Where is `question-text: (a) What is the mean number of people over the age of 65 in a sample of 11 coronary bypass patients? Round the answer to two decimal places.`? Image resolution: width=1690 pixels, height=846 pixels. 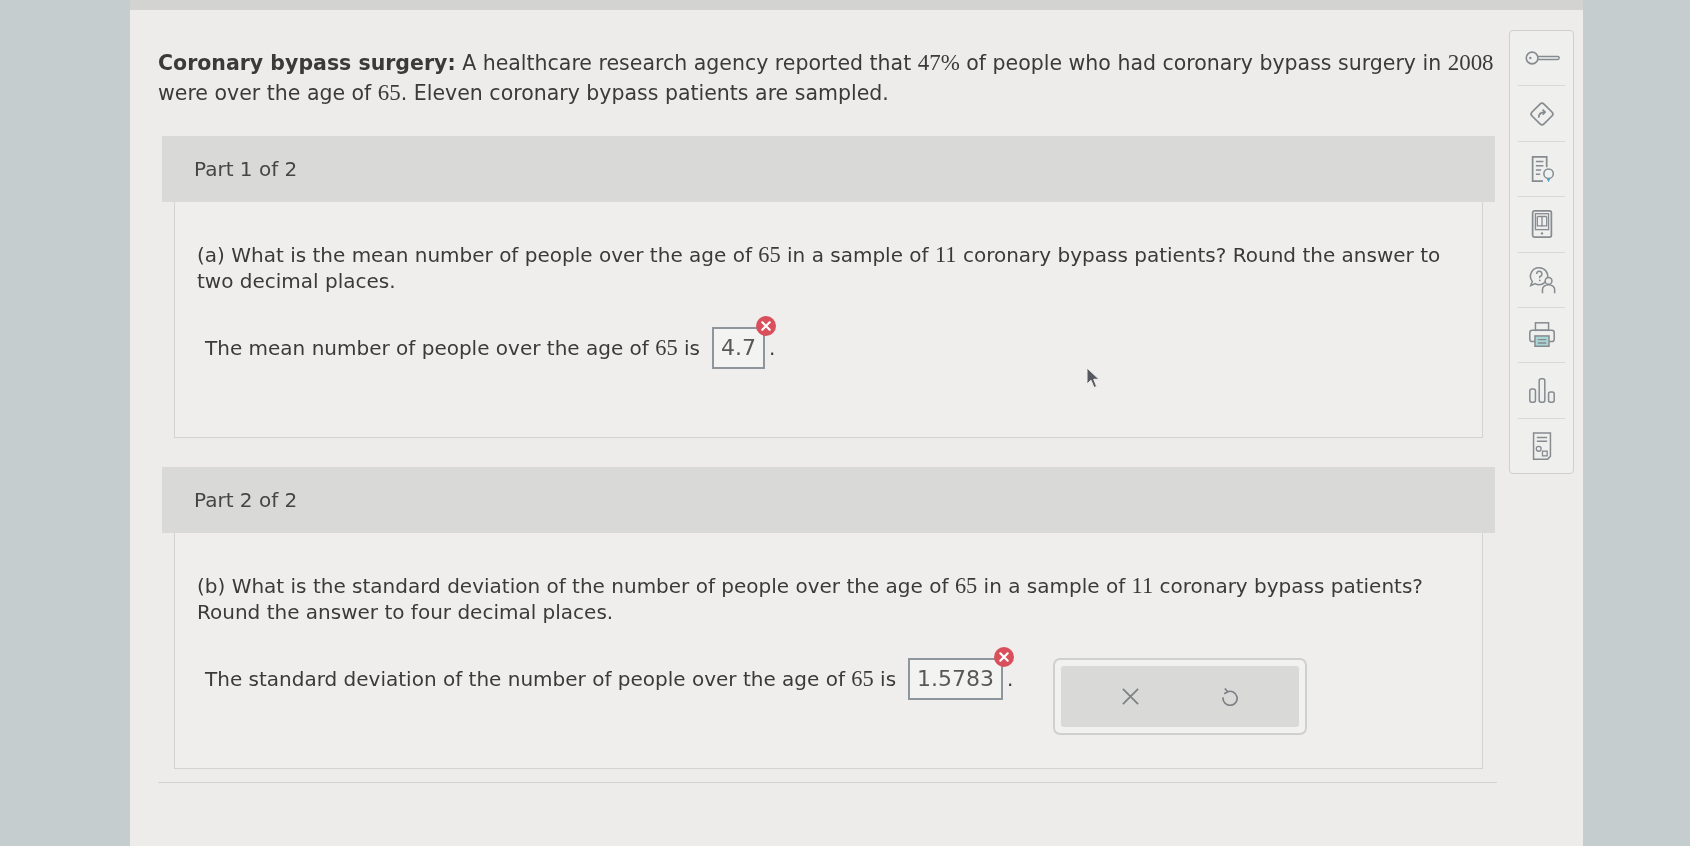 question-text: (a) What is the mean number of people over the age of 65 in a sample of 11 coronary bypass patients? Round the answer to two decimal places. is located at coordinates (819, 268).